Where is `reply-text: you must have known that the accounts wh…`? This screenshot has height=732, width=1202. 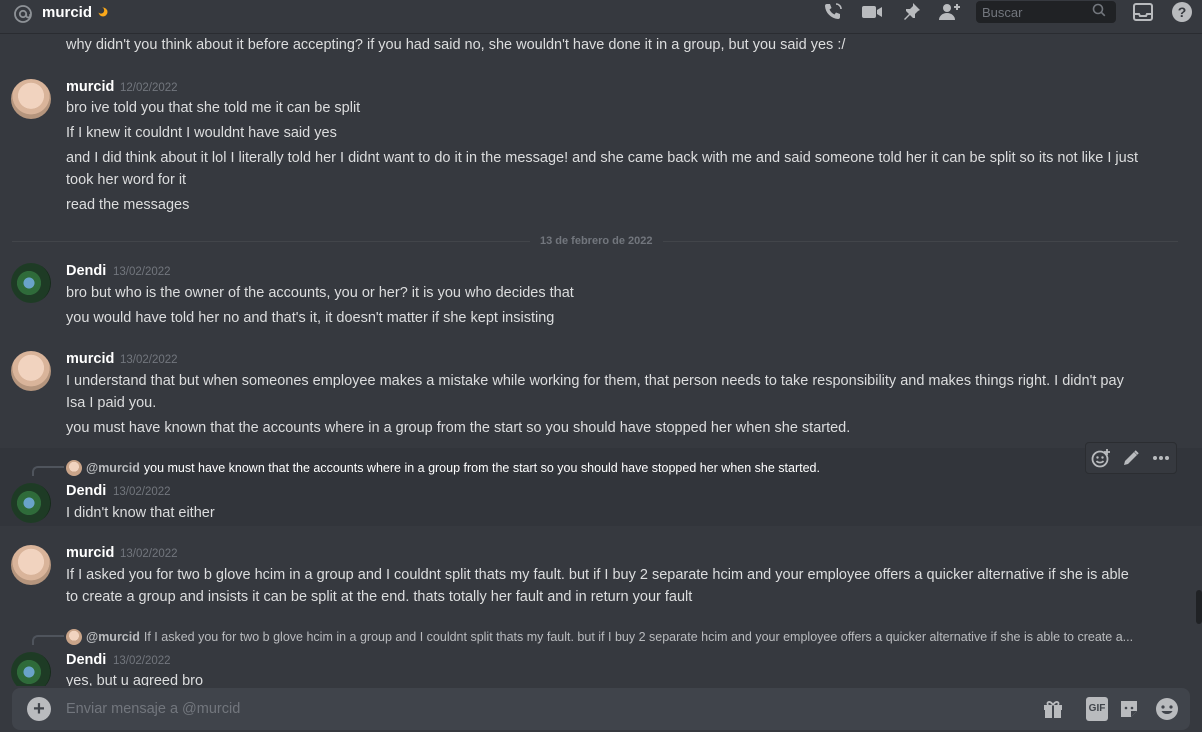
reply-text: you must have known that the accounts wh… is located at coordinates (481, 468).